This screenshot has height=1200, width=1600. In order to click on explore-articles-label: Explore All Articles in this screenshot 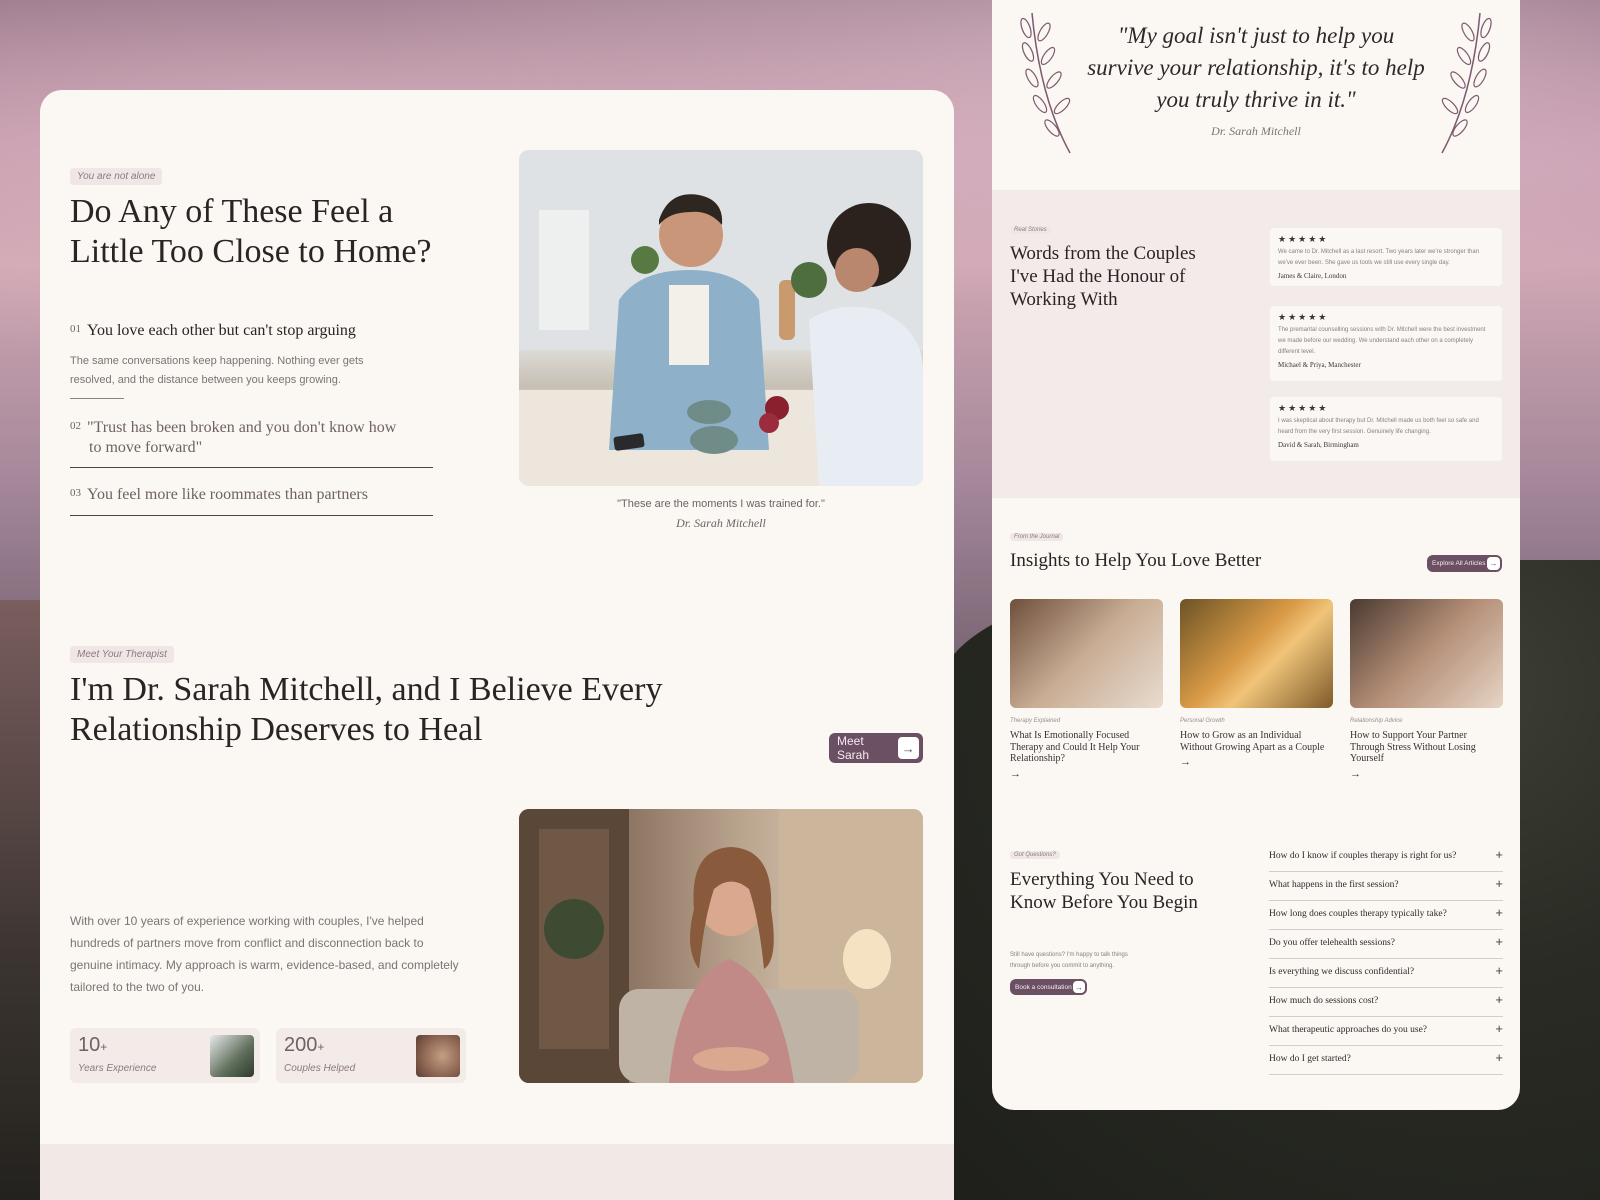, I will do `click(1459, 563)`.